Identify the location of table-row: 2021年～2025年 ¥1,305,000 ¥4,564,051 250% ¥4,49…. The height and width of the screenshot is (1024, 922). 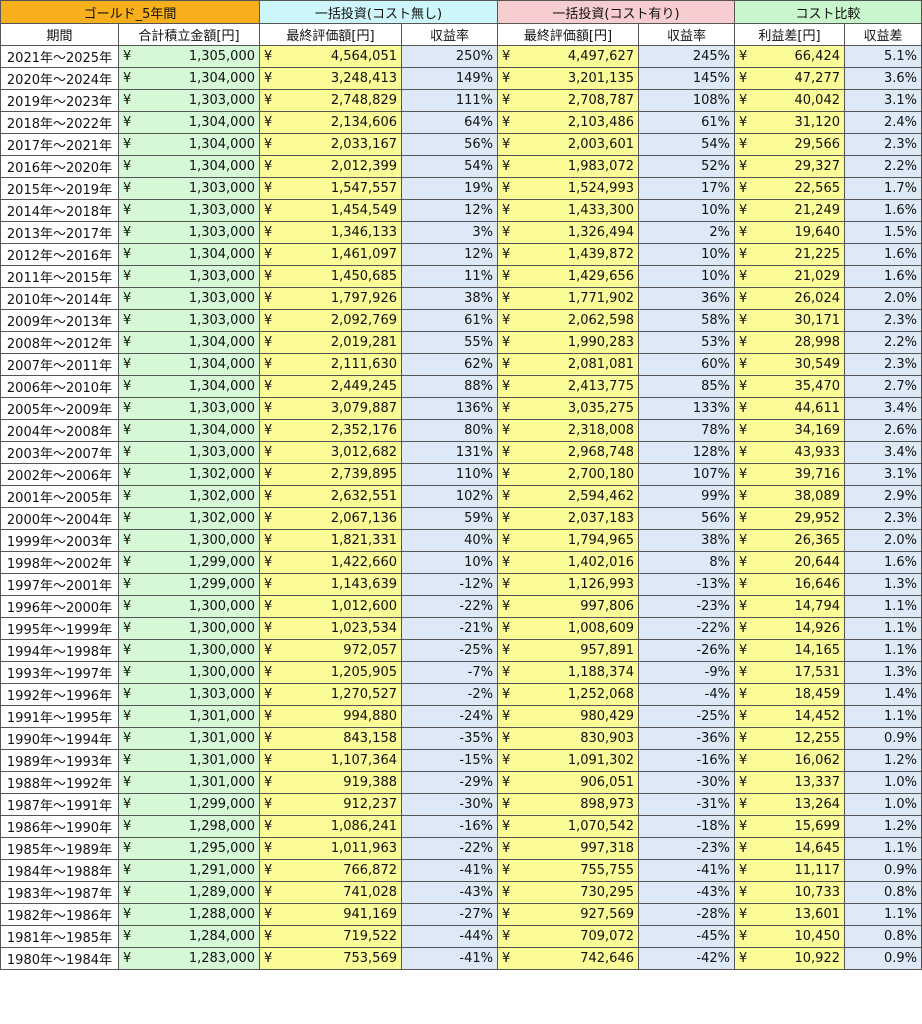
(461, 56).